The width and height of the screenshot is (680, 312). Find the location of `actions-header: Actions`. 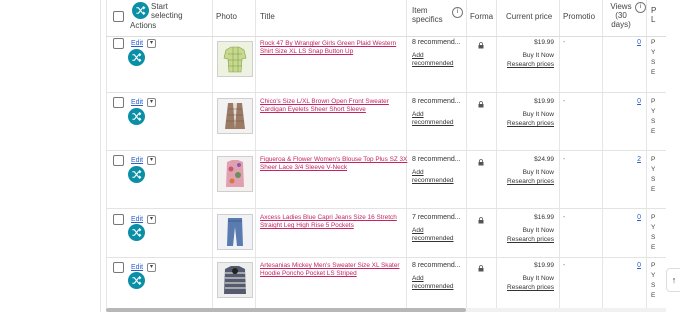

actions-header: Actions is located at coordinates (143, 25).